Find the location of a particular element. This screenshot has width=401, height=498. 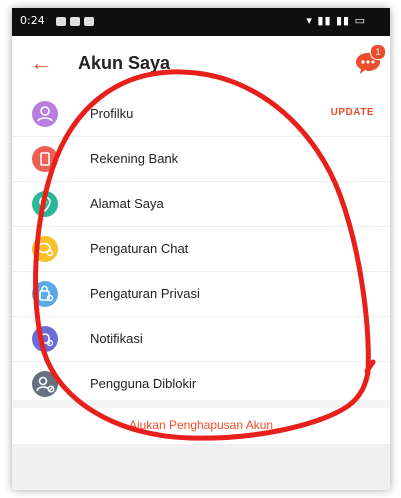

chat-icon: 1 is located at coordinates (370, 60).